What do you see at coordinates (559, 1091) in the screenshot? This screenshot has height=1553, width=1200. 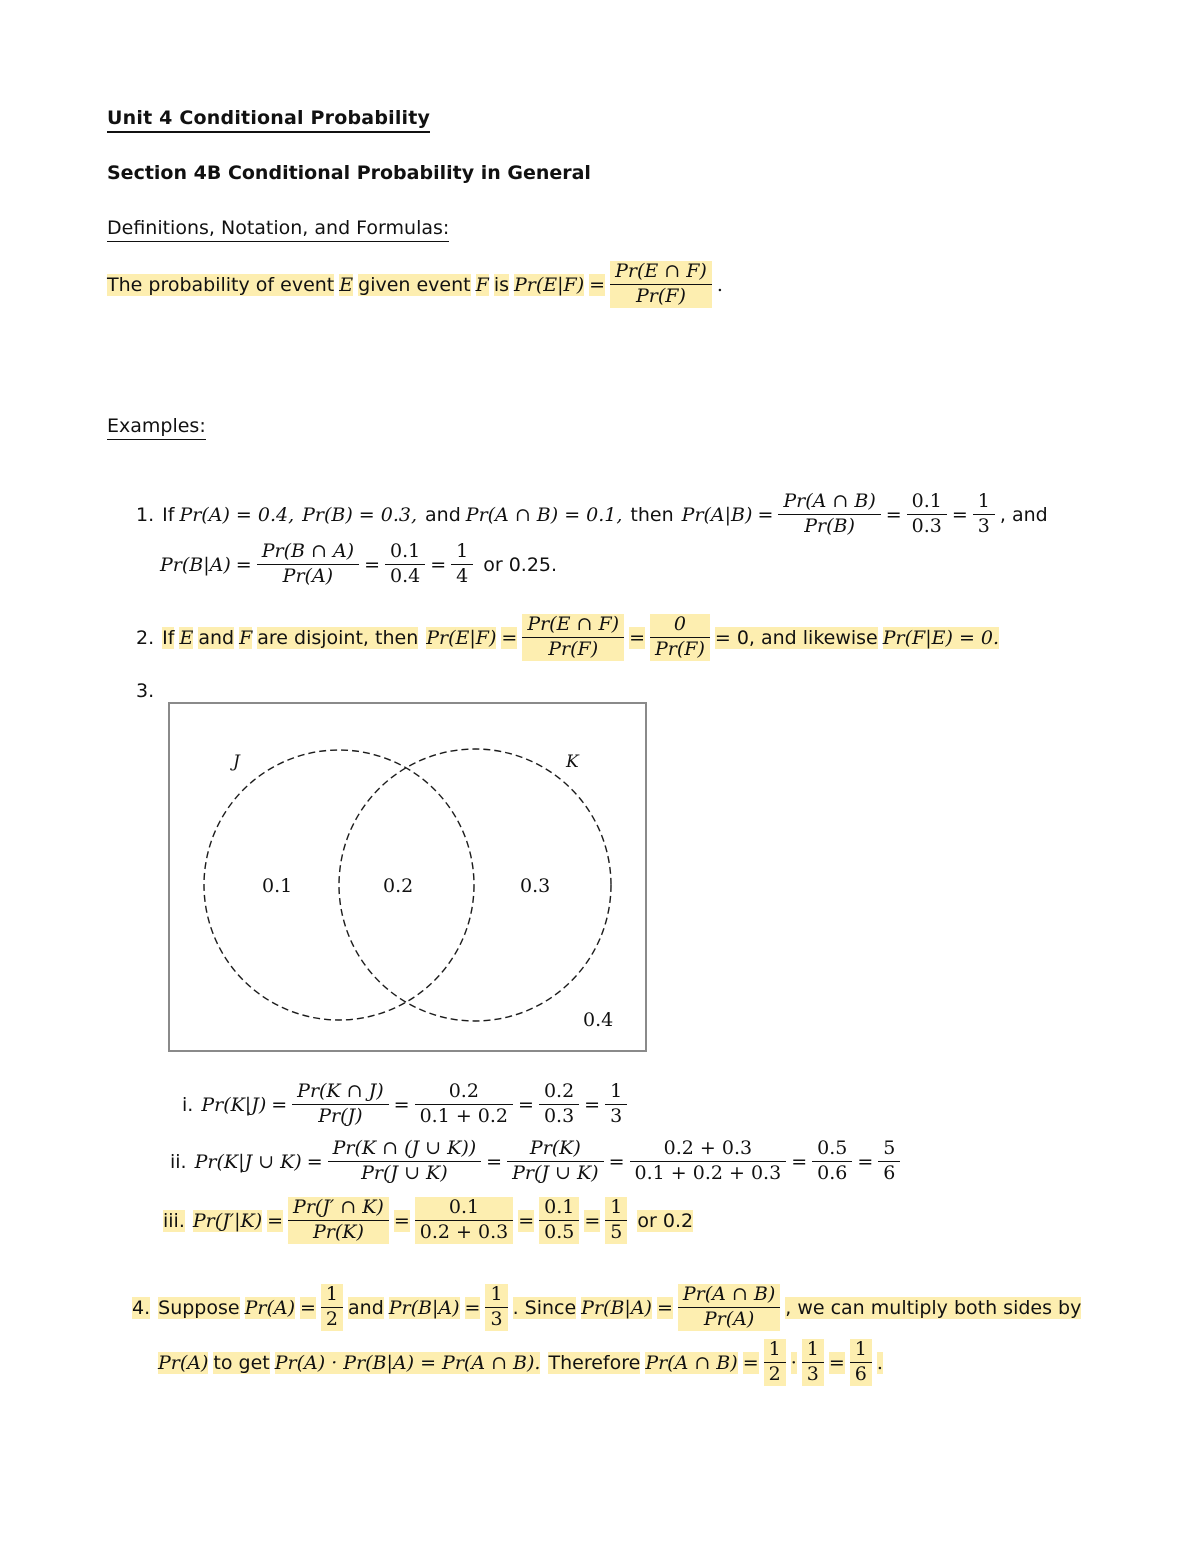 I see `venn-subitem-i-f3-num: 0.2` at bounding box center [559, 1091].